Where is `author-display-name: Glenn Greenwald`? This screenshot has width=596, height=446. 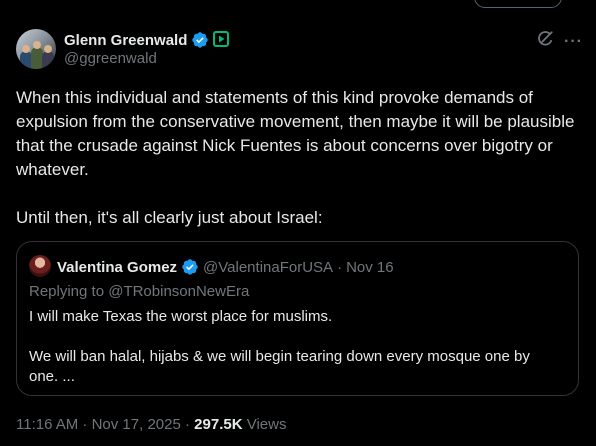 author-display-name: Glenn Greenwald is located at coordinates (125, 40).